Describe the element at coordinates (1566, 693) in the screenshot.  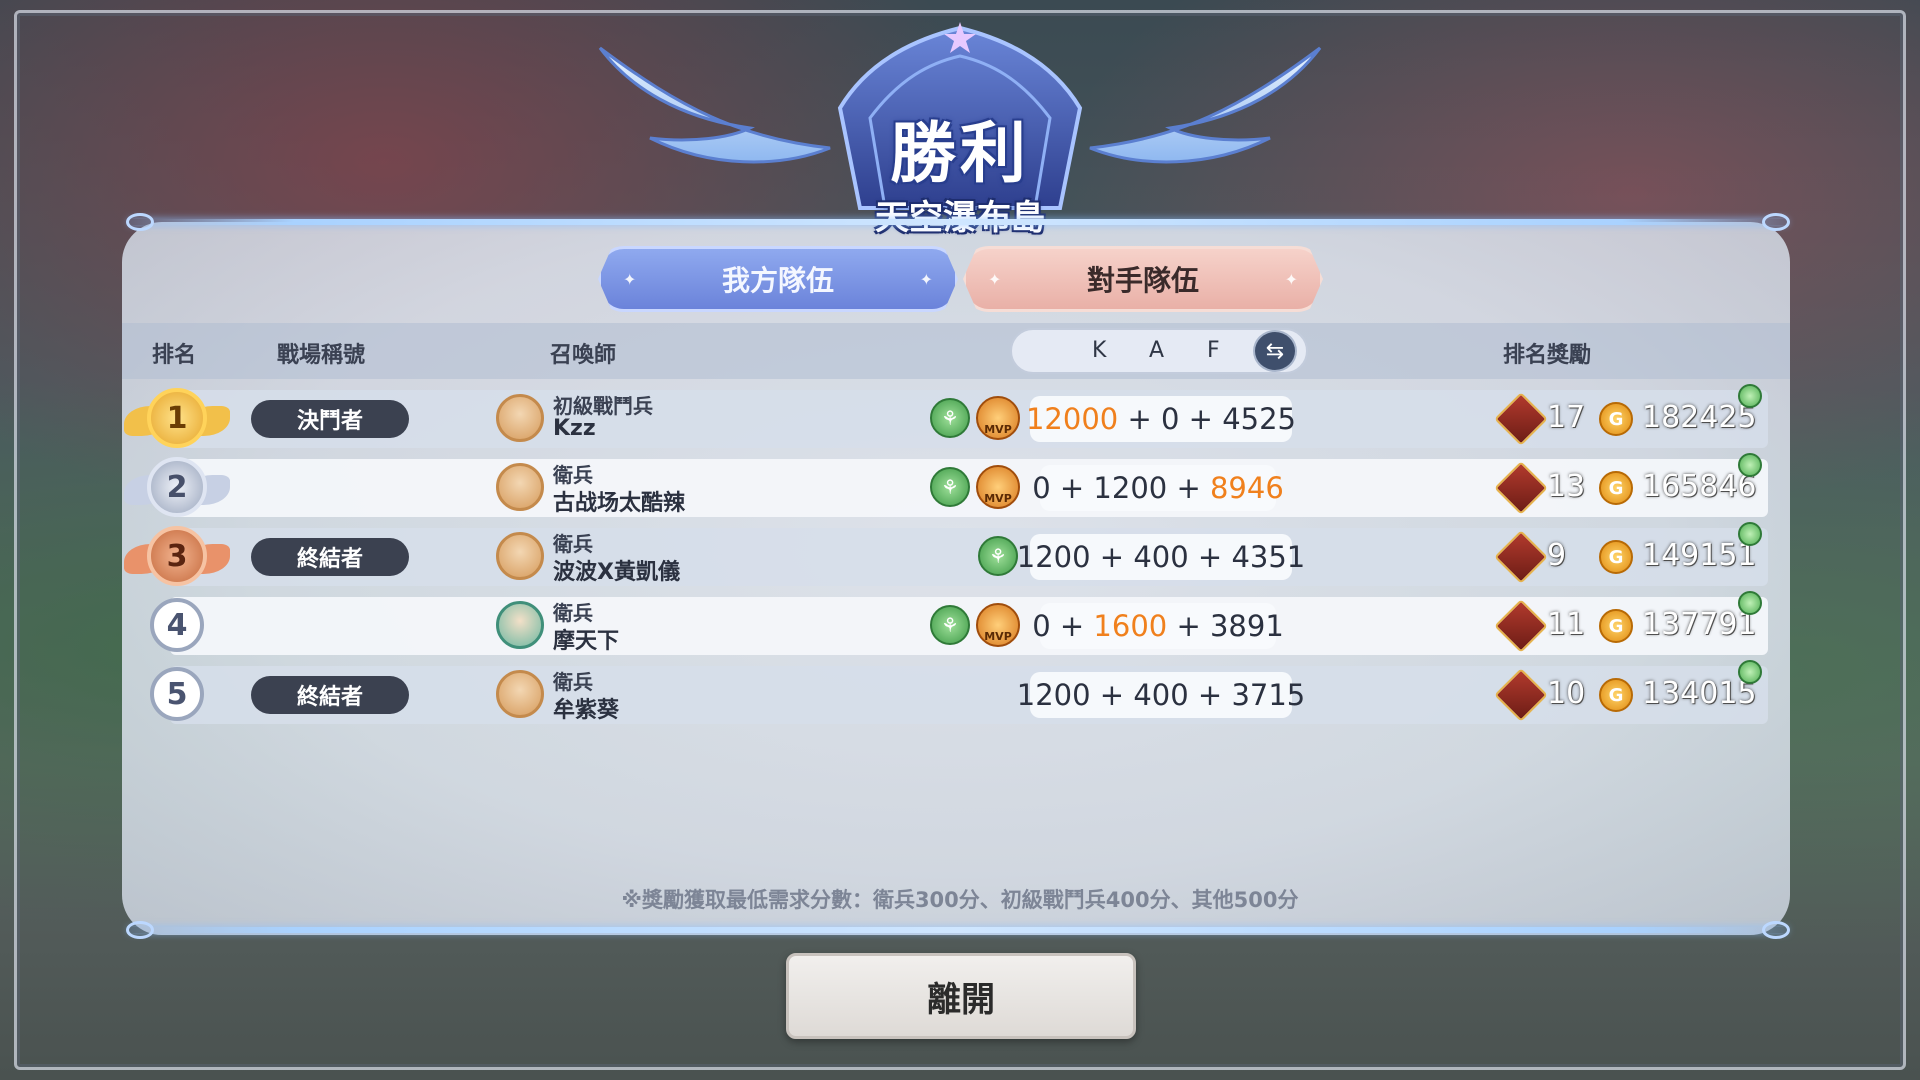
I see `reward-count: 10` at that location.